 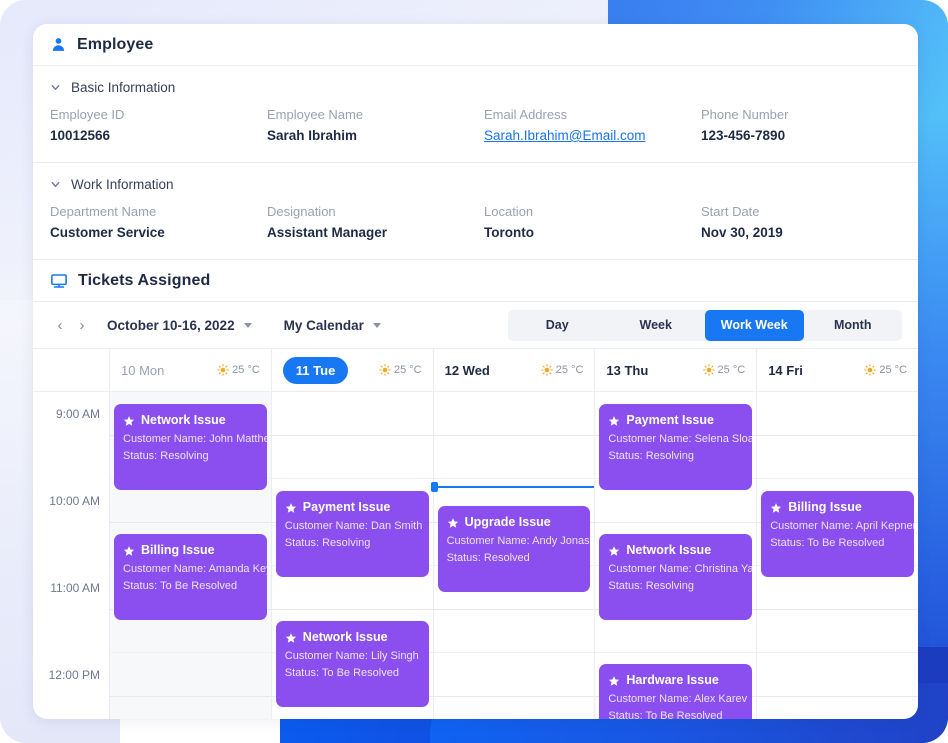 I want to click on work-information-toggle: Work Information, so click(x=475, y=184).